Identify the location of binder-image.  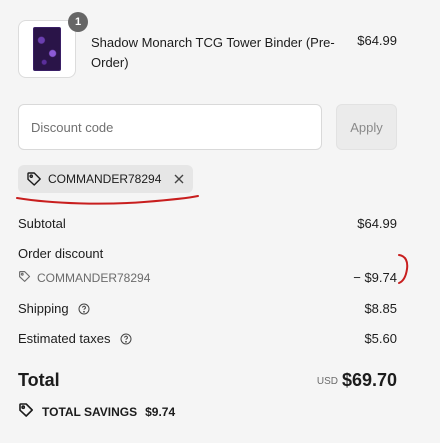
(47, 49).